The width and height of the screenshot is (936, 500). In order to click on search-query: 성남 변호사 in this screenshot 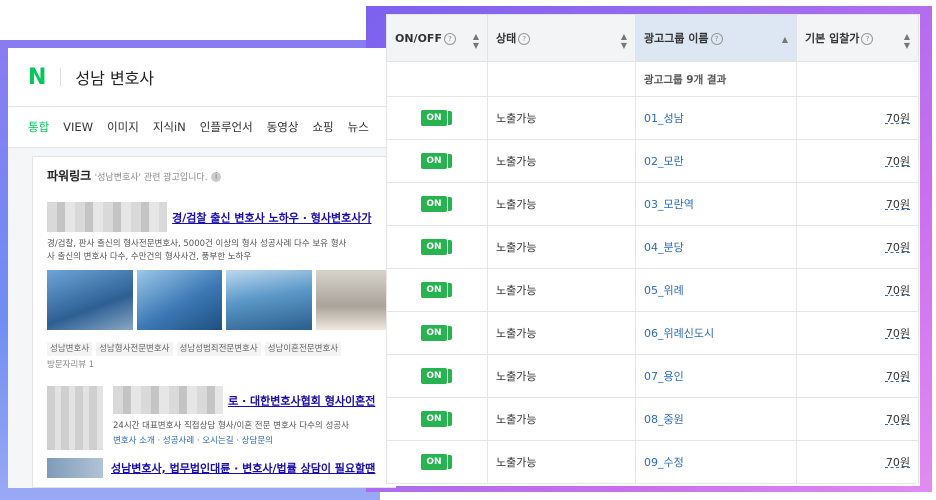, I will do `click(114, 77)`.